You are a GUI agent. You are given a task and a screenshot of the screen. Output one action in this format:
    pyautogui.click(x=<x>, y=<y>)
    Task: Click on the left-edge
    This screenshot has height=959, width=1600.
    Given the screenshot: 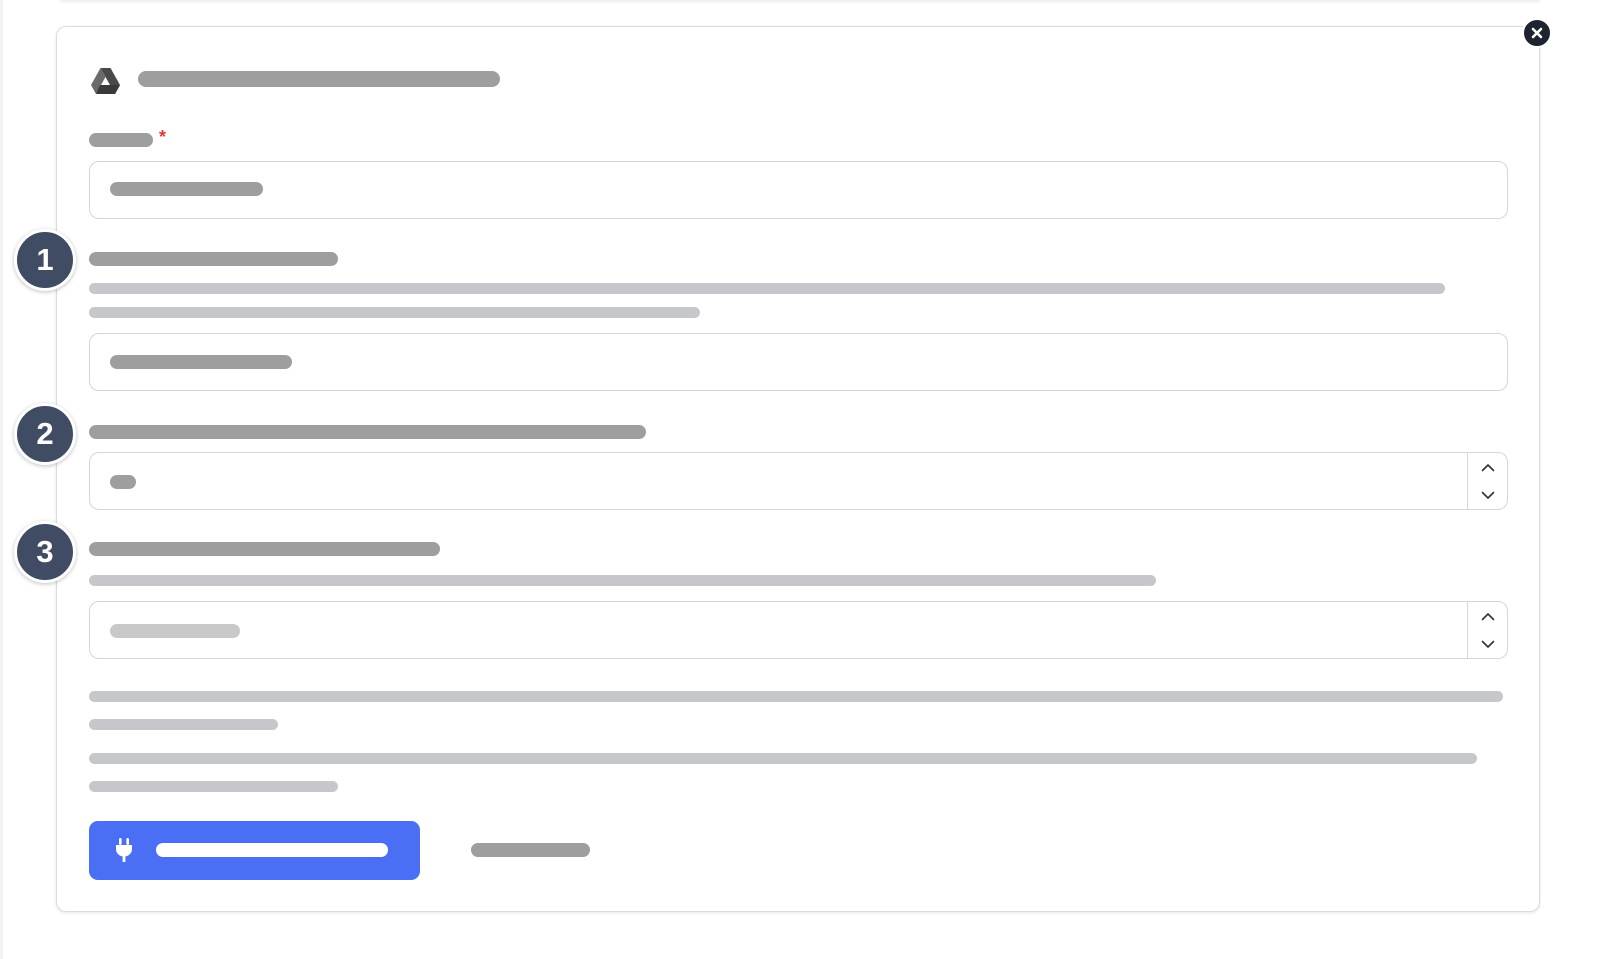 What is the action you would take?
    pyautogui.click(x=1, y=479)
    